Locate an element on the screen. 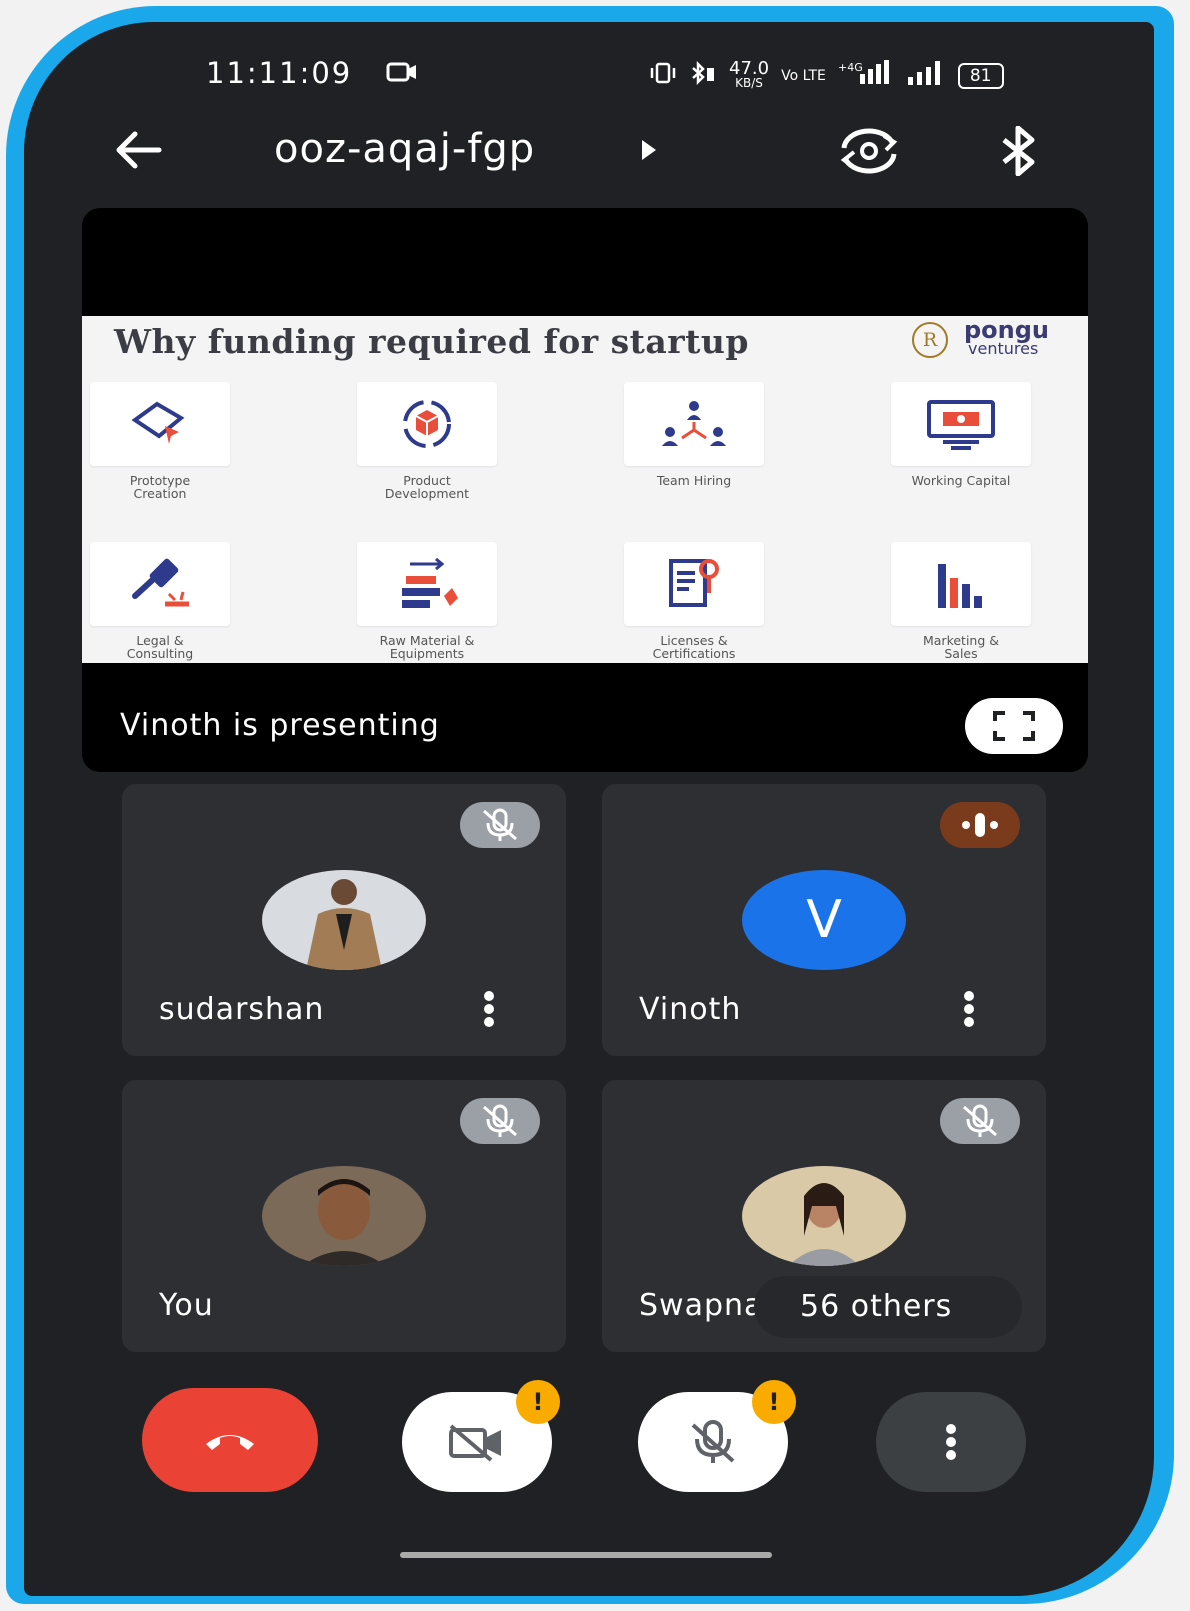  avatar-initial: V is located at coordinates (824, 920).